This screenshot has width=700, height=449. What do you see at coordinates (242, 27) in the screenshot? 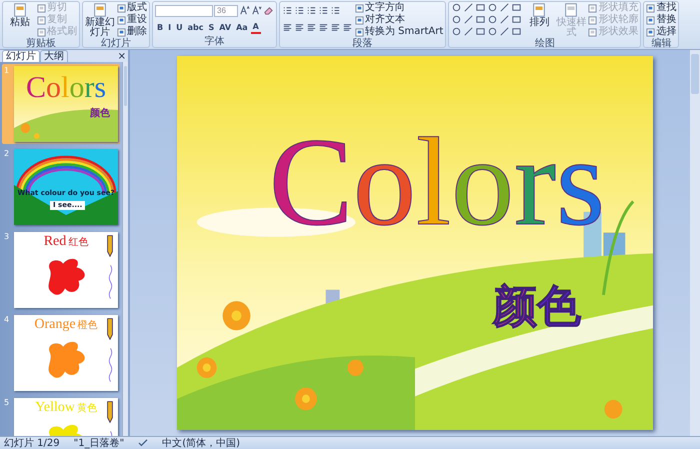
I see `format-button: Aa` at bounding box center [242, 27].